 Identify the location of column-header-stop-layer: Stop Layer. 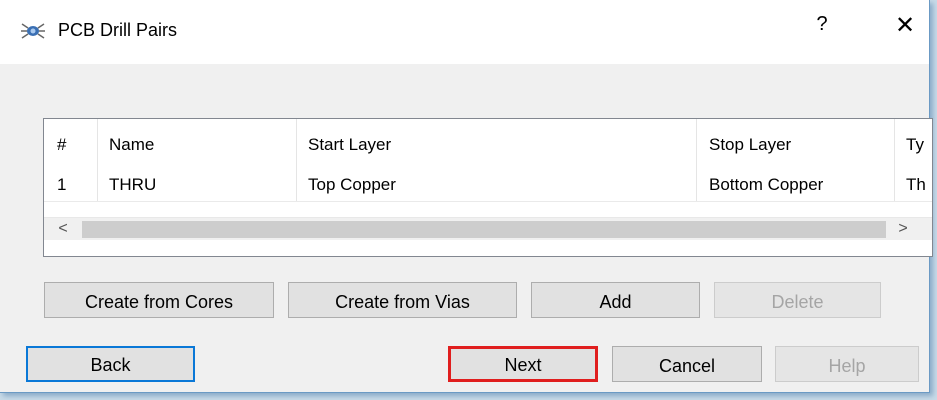
(750, 145).